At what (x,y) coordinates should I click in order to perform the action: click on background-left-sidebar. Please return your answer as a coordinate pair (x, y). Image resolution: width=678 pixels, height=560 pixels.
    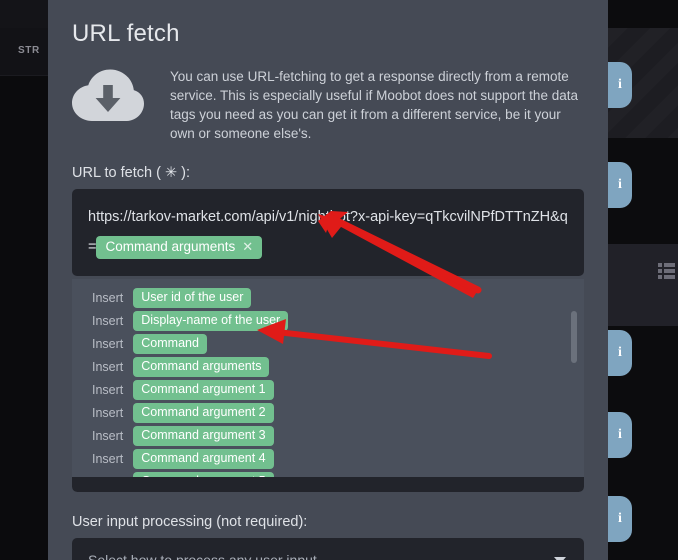
    Looking at the image, I should click on (24, 294).